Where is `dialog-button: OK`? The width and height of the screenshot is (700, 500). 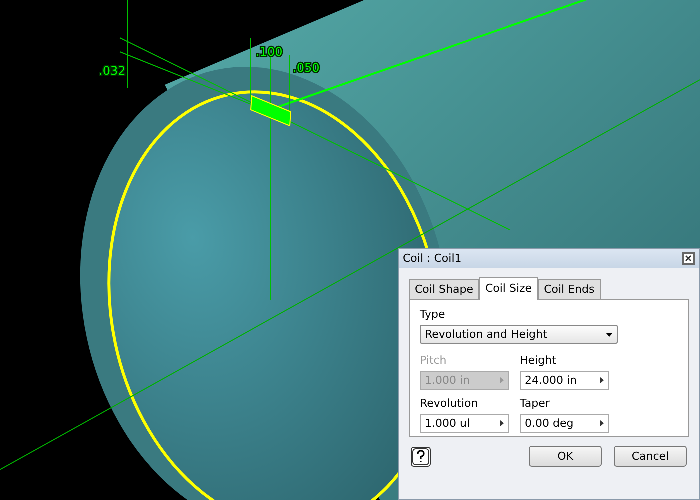
dialog-button: OK is located at coordinates (565, 456).